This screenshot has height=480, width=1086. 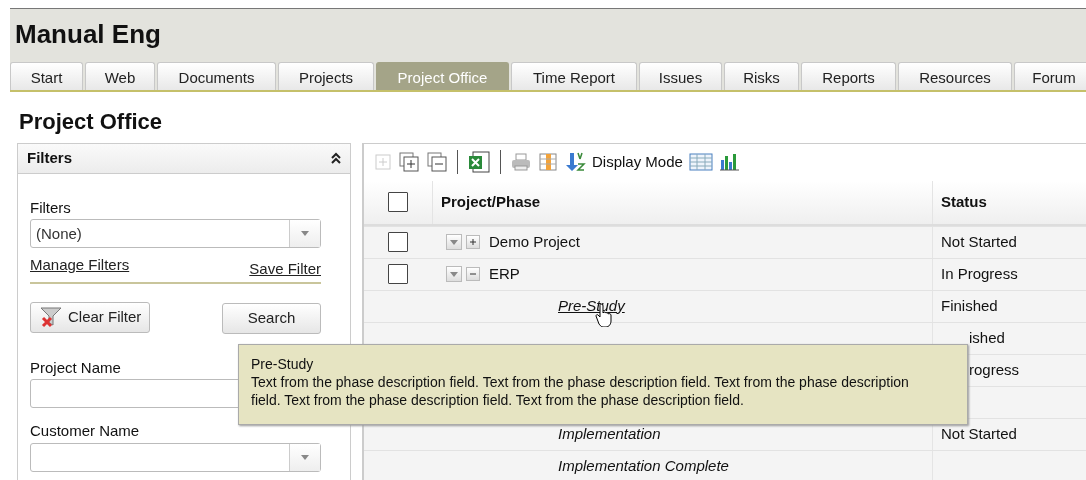 I want to click on phase-name: Implementation Complete, so click(x=643, y=465).